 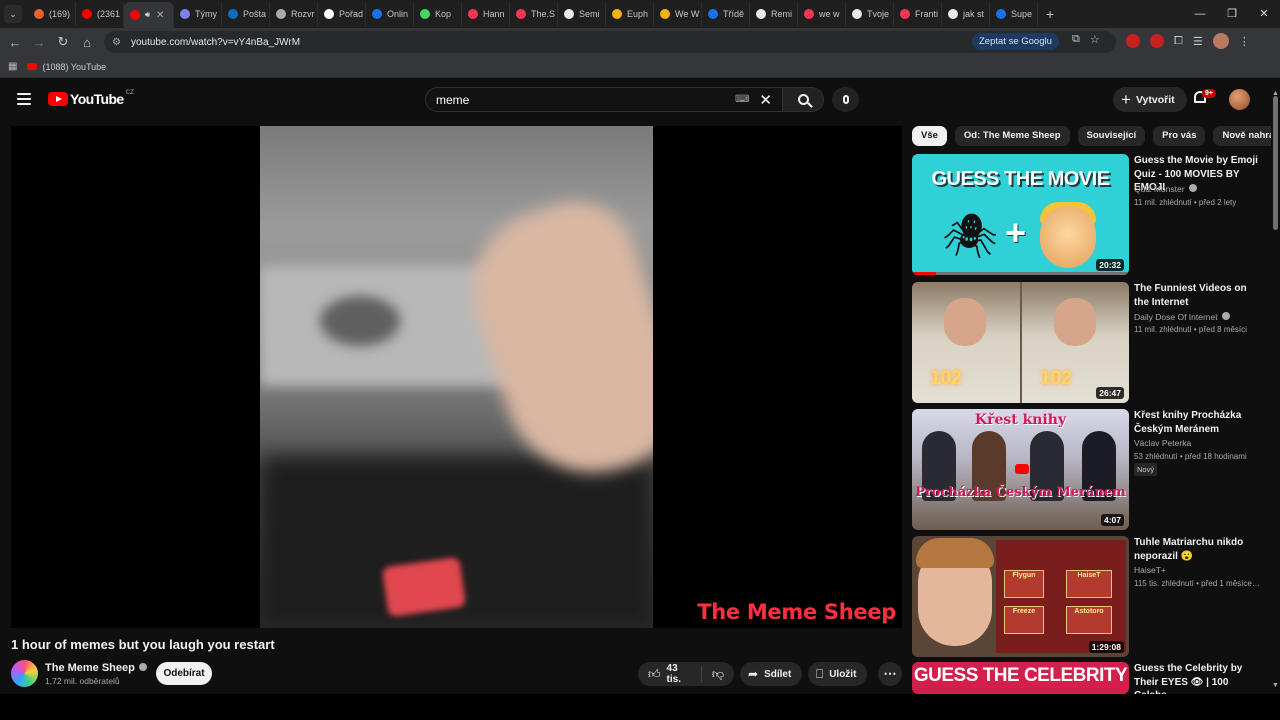 I want to click on browser-tab: Třídě, so click(x=726, y=14).